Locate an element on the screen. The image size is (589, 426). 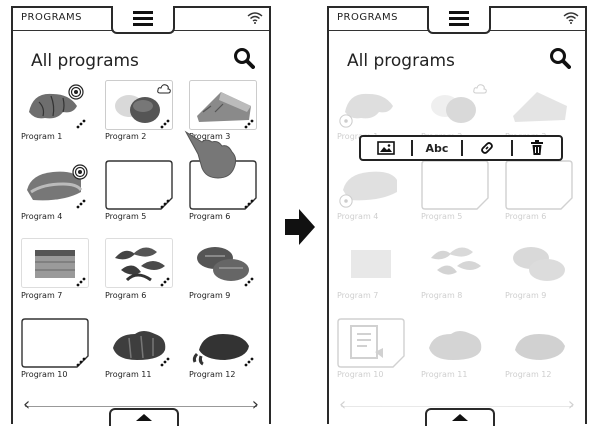
program-context-menu: Abc is located at coordinates (461, 148).